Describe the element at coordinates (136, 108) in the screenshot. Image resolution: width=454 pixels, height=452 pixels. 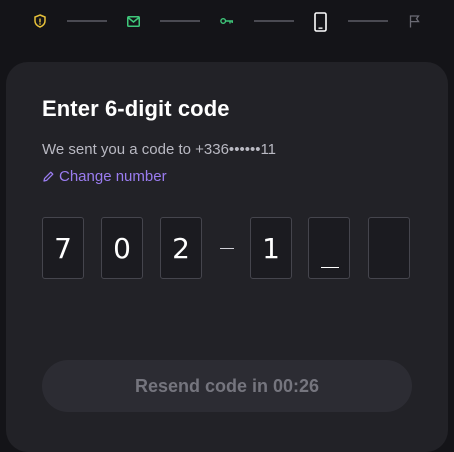
I see `page-title: Enter 6-digit code` at that location.